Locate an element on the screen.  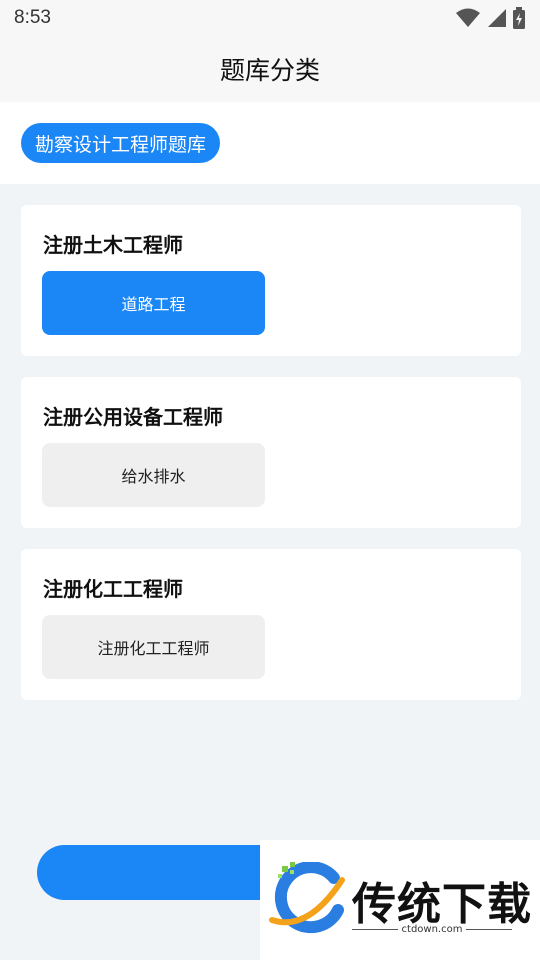
section-title: 注册土木工程师 is located at coordinates (113, 245).